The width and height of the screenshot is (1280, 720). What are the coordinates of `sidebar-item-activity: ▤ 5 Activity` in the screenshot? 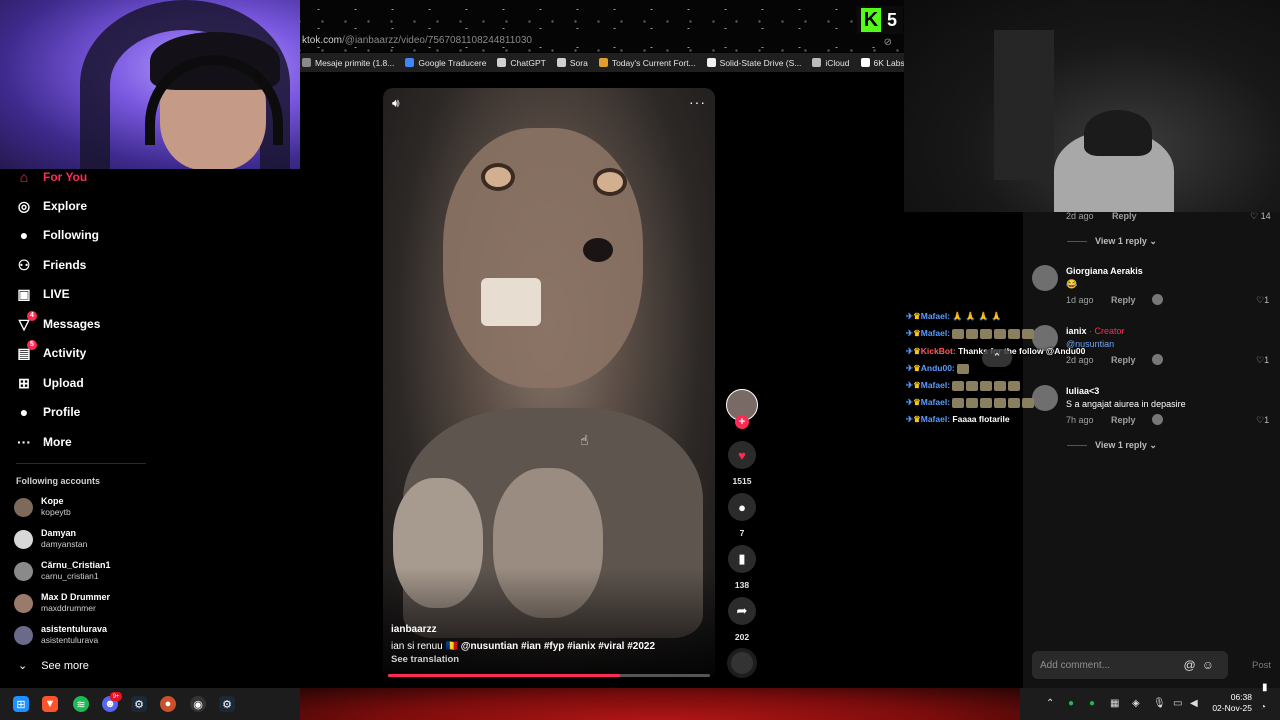 It's located at (51, 350).